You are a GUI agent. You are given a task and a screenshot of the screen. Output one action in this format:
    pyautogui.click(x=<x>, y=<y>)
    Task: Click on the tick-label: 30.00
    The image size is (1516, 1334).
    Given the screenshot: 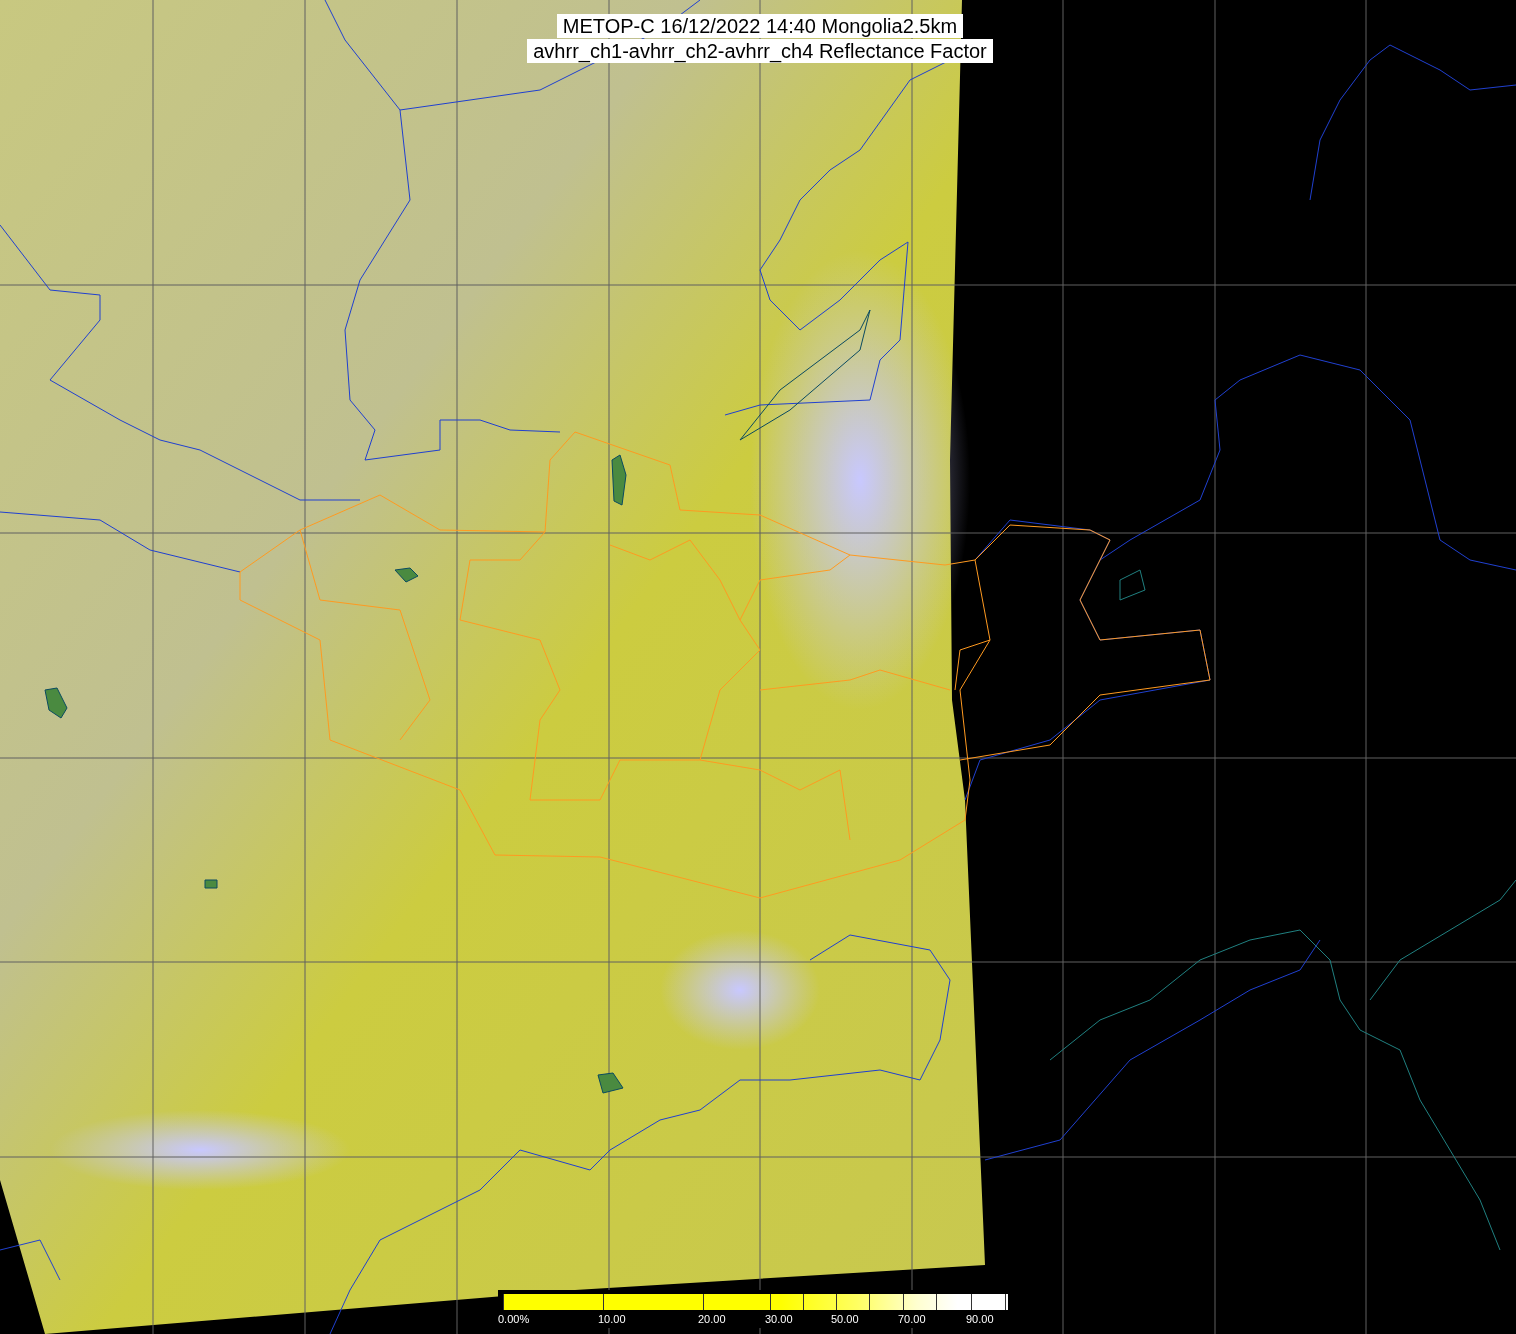 What is the action you would take?
    pyautogui.click(x=779, y=1319)
    